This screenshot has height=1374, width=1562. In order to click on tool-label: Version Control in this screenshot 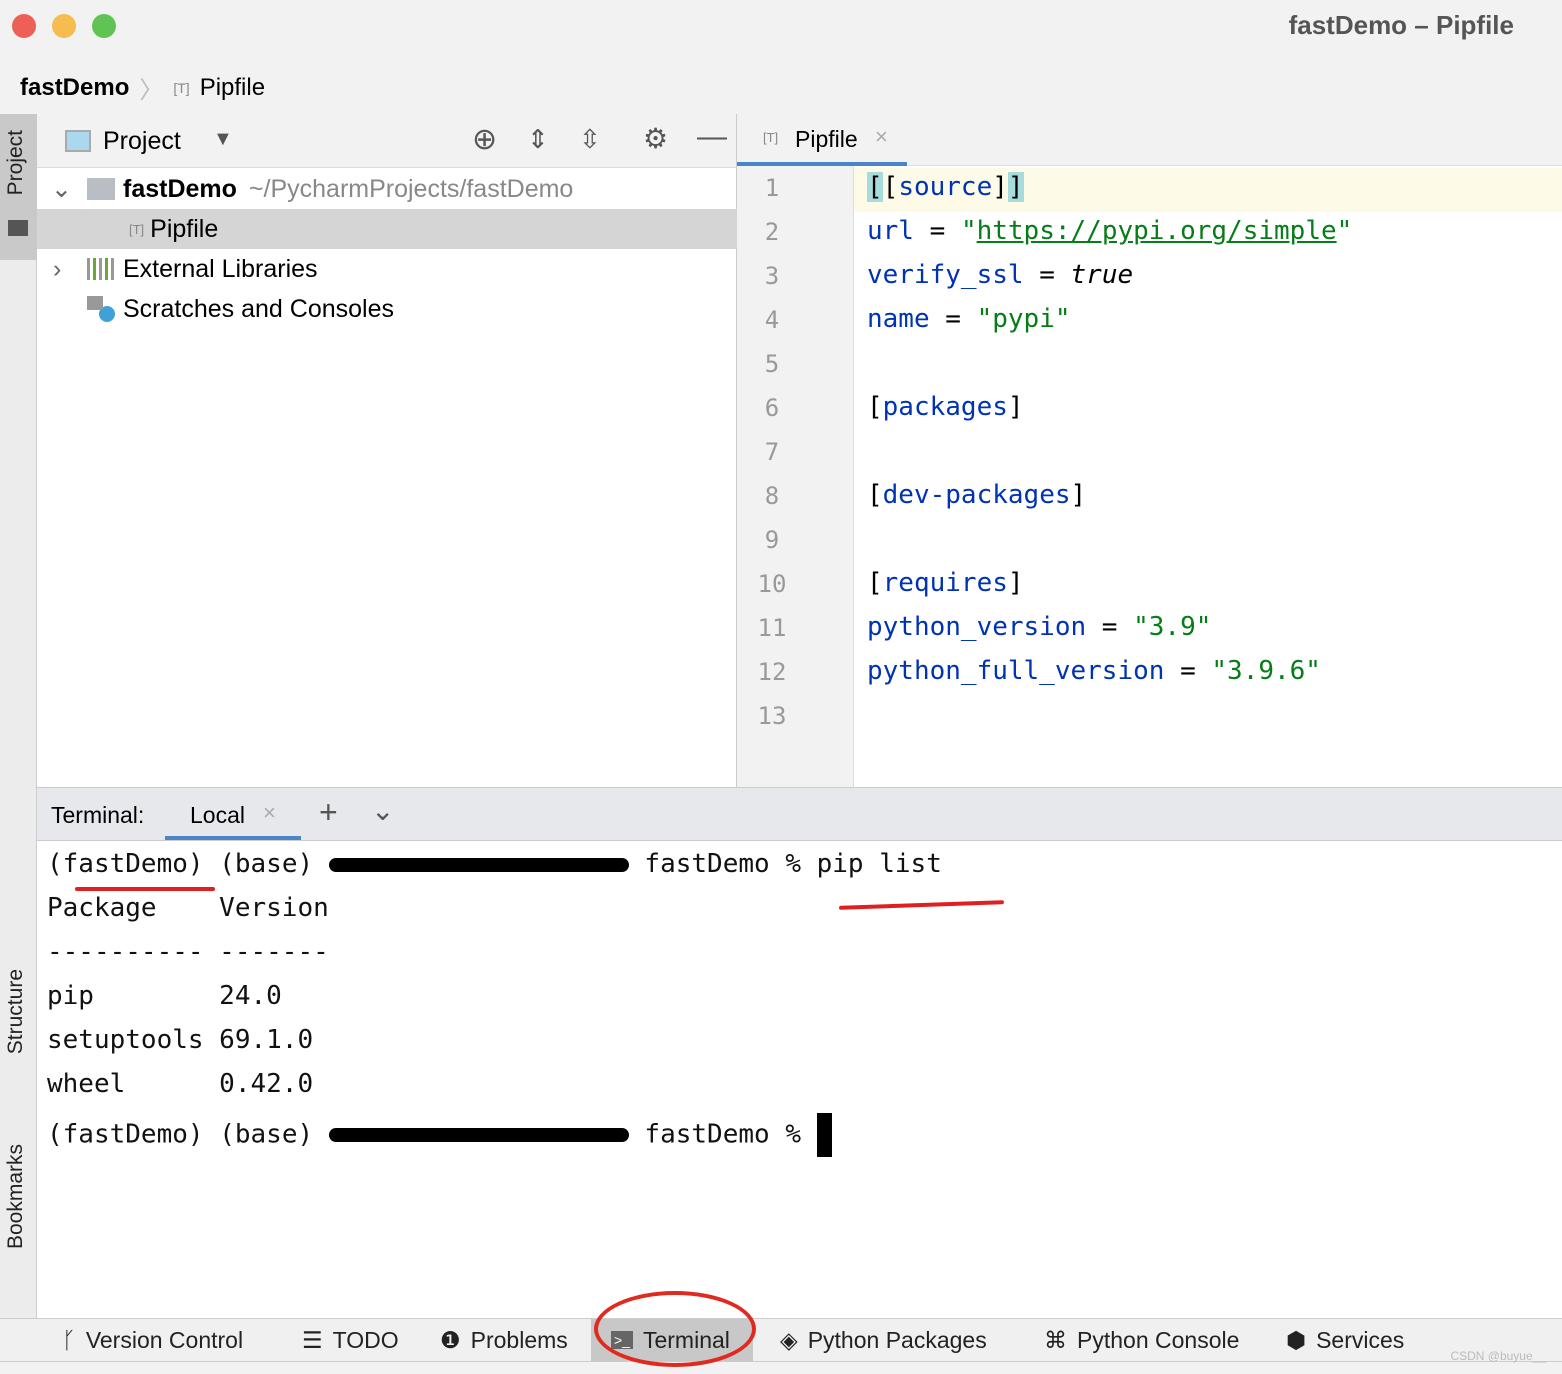, I will do `click(164, 1339)`.